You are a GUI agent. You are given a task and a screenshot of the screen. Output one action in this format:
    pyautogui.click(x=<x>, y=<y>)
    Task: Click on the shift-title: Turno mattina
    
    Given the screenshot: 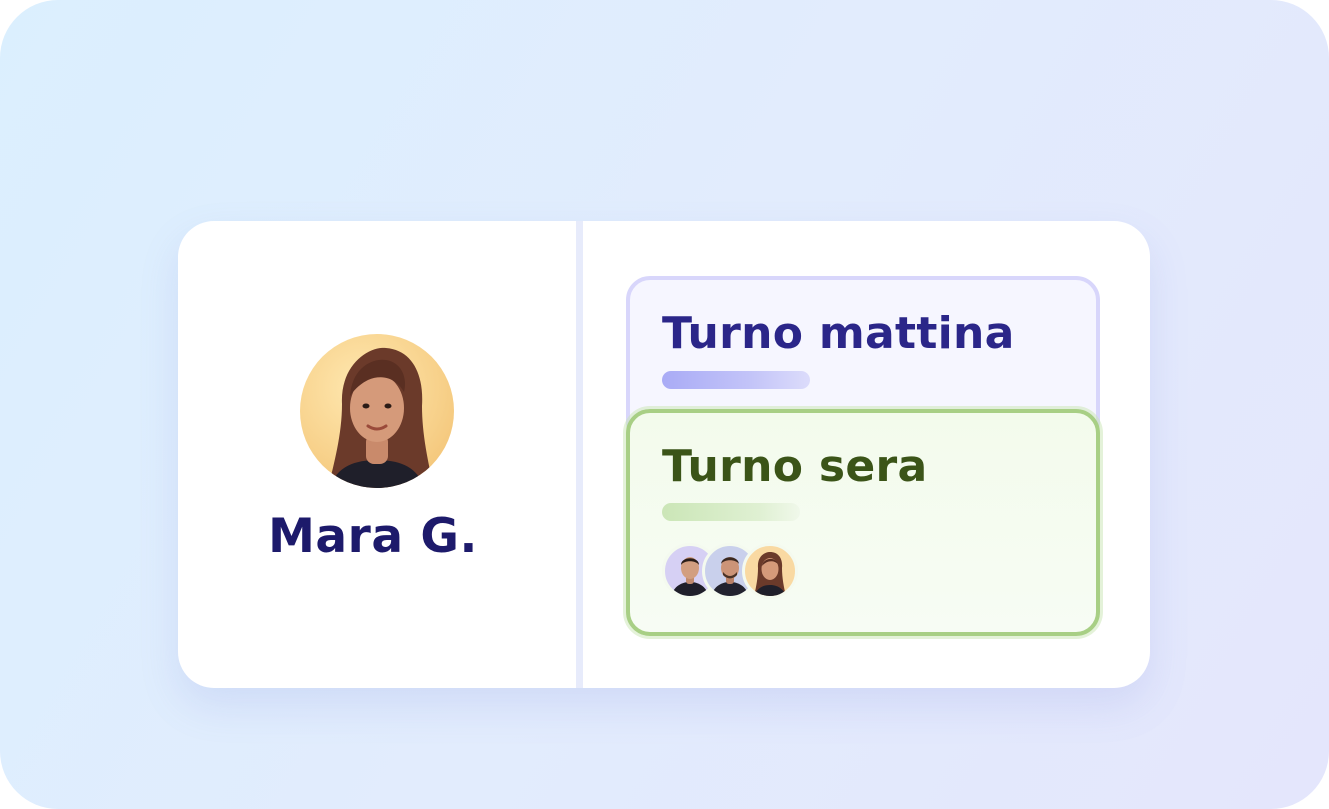 What is the action you would take?
    pyautogui.click(x=838, y=333)
    